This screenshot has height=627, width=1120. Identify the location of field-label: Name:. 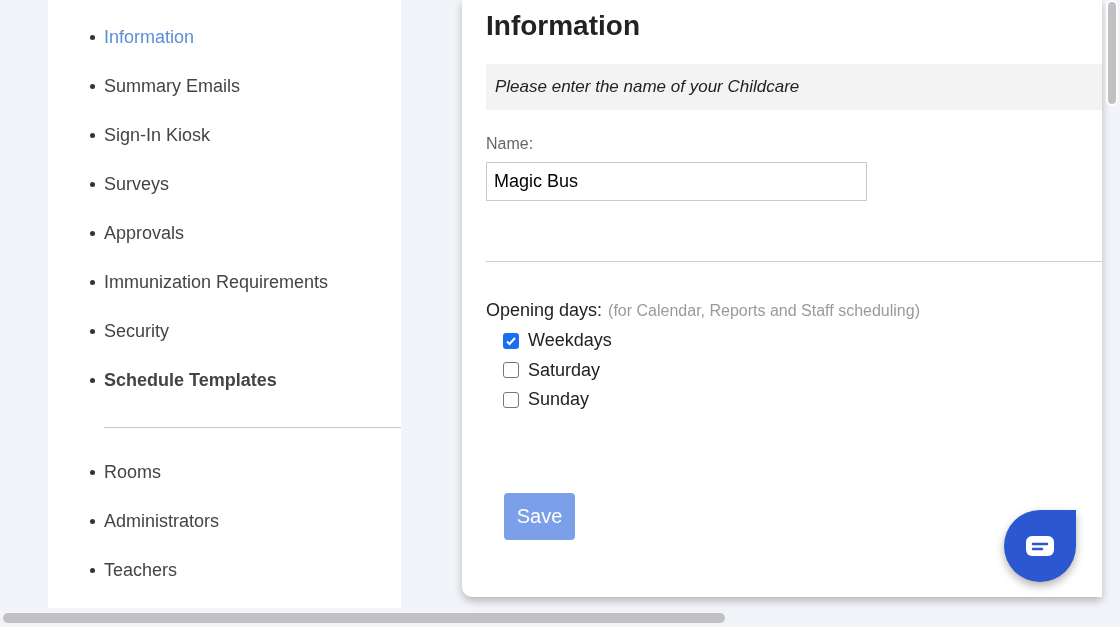
(510, 144).